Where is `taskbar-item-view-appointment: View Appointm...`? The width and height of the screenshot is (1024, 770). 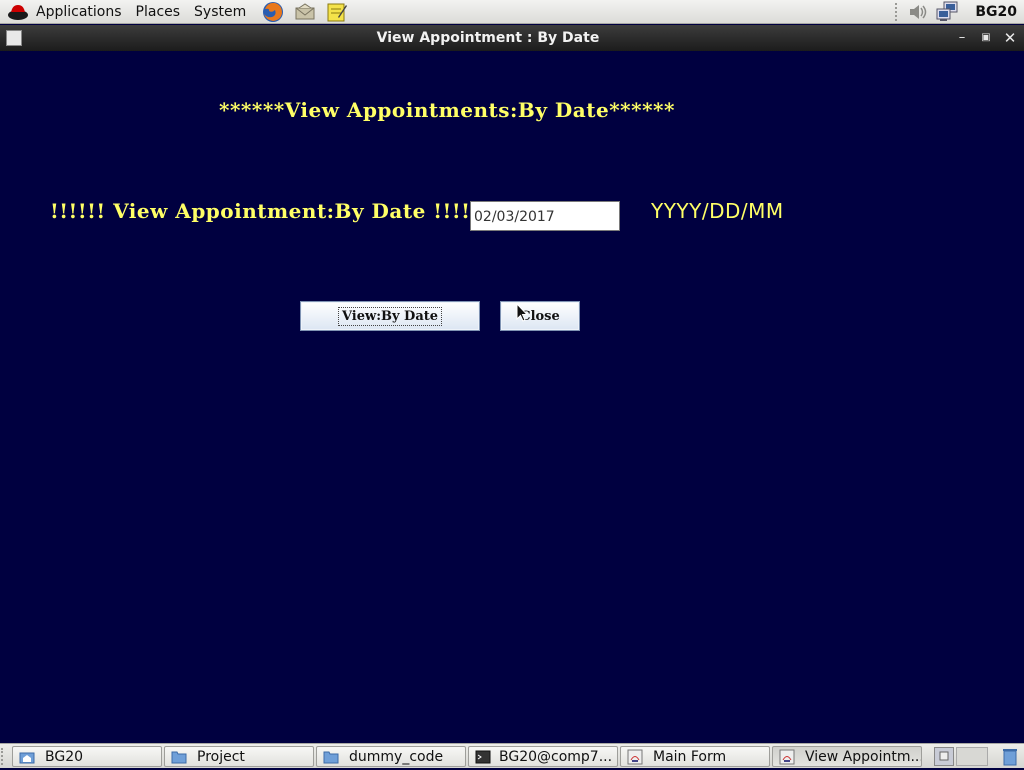
taskbar-item-view-appointment: View Appointm... is located at coordinates (847, 756).